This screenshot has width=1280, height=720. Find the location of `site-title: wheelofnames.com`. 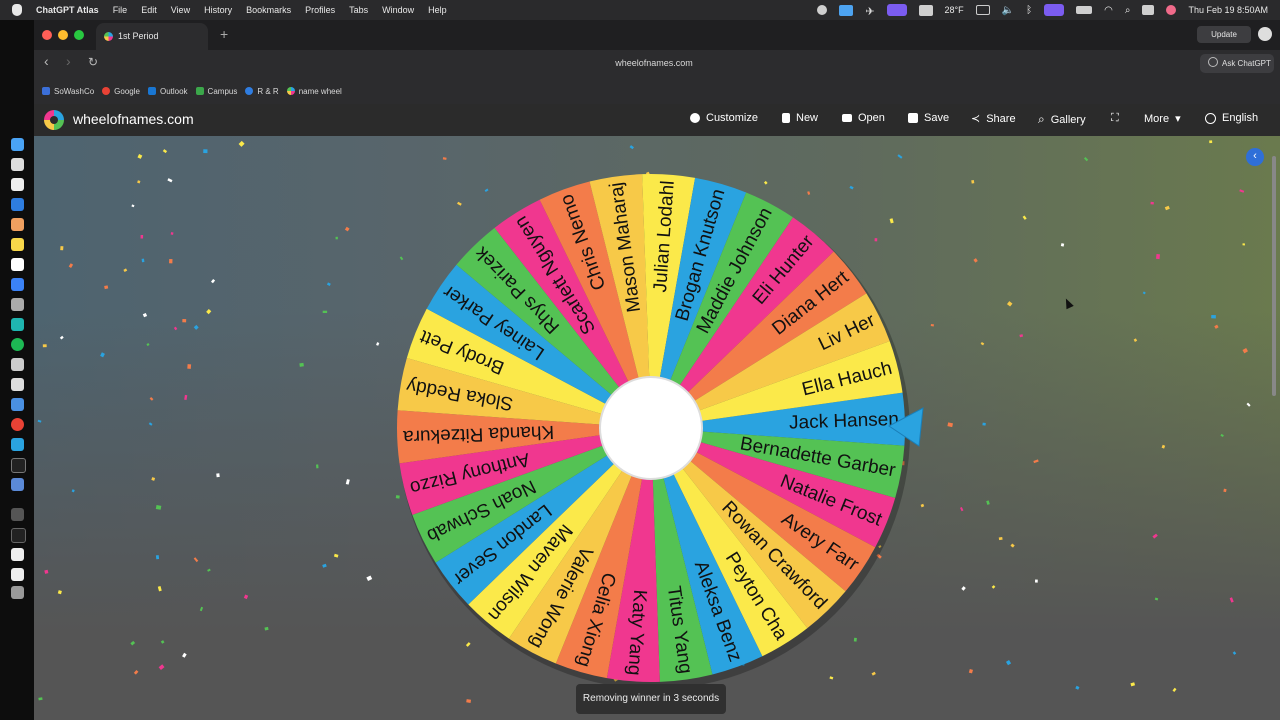

site-title: wheelofnames.com is located at coordinates (133, 119).